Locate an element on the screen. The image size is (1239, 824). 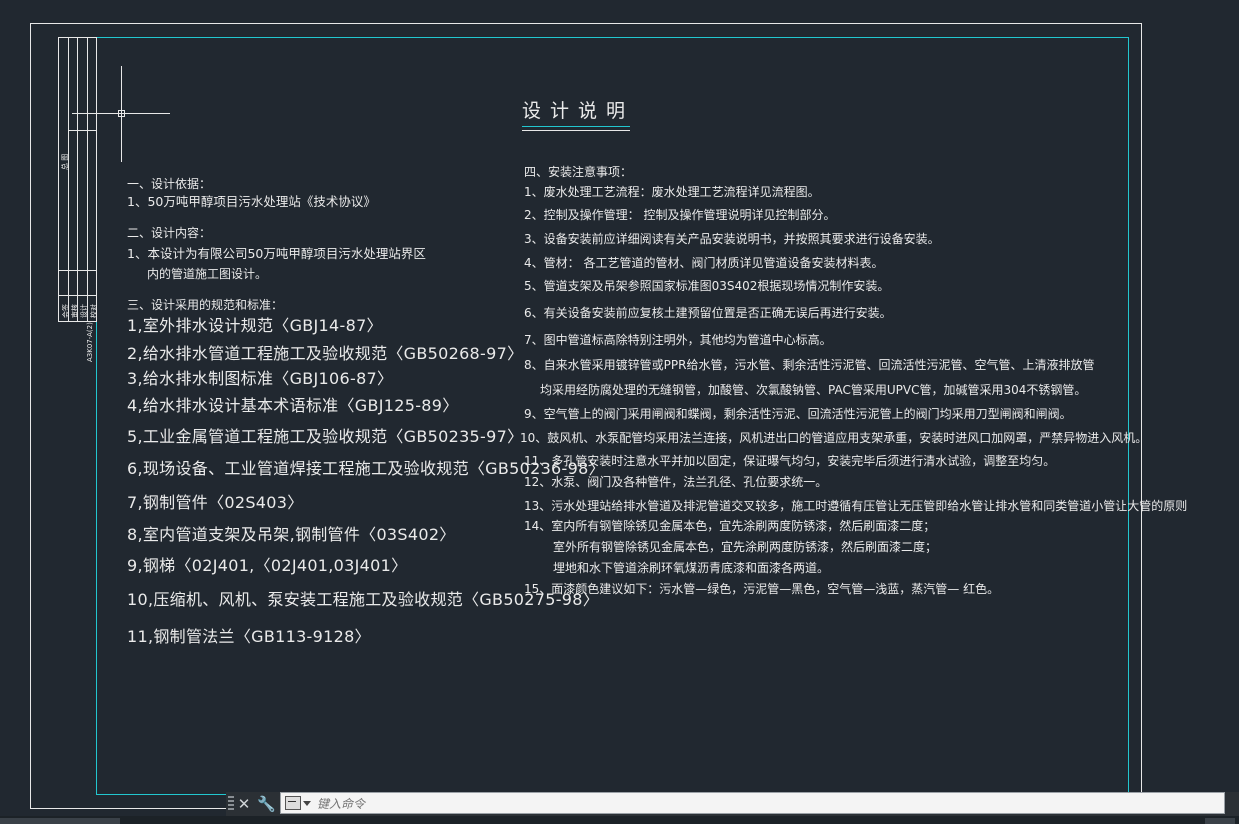
standard-item: 5,工业金属管道工程施工及验收规范〈GB50235-97〉 is located at coordinates (325, 436).